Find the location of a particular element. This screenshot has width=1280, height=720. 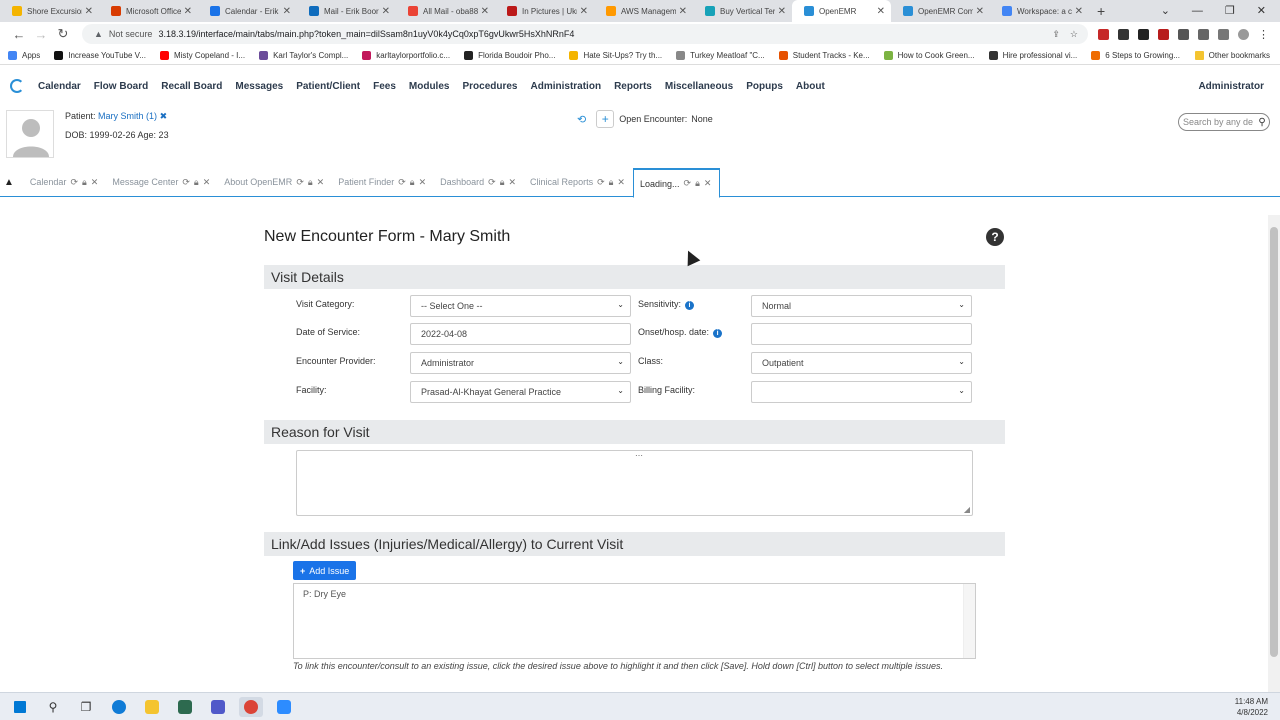

encounter-provider-select: Administrator ⌄ is located at coordinates (520, 363).